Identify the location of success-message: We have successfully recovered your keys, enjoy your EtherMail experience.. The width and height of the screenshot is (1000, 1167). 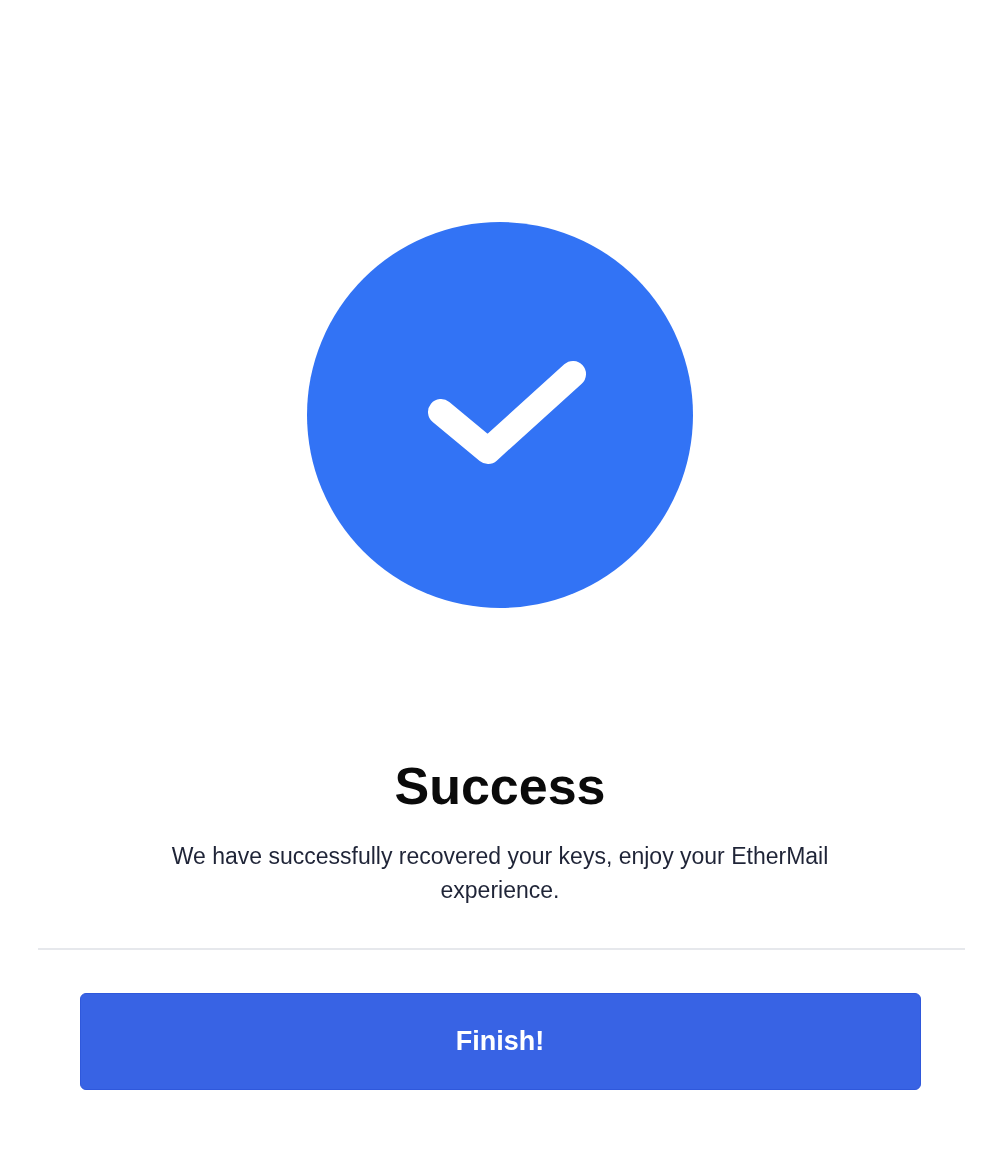
(500, 873).